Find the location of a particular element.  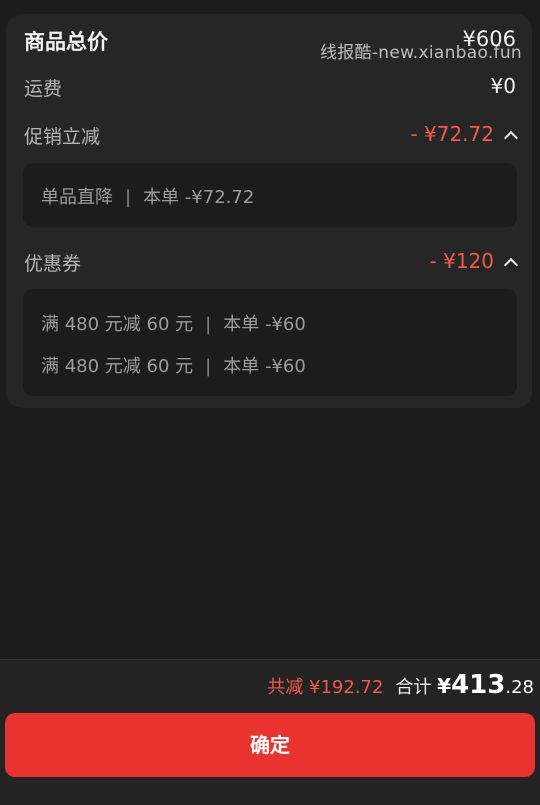

promo-detail-amount: 本单 -¥72.72 is located at coordinates (199, 197).